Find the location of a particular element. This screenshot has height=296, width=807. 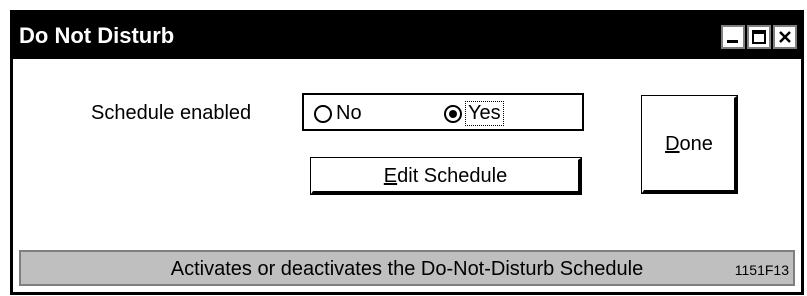

radio-no-label: No is located at coordinates (349, 113).